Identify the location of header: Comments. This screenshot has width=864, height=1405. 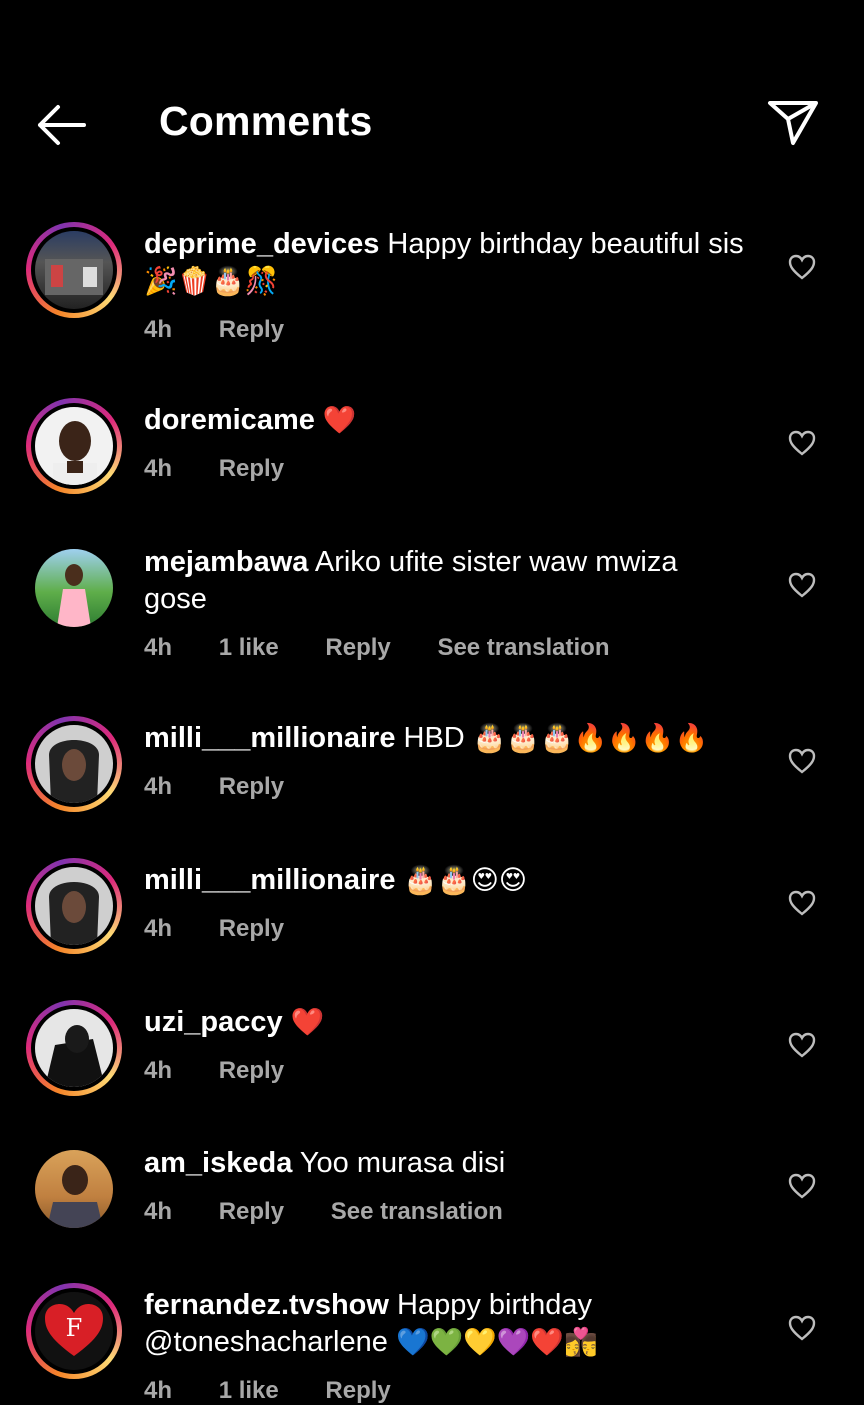
(432, 100).